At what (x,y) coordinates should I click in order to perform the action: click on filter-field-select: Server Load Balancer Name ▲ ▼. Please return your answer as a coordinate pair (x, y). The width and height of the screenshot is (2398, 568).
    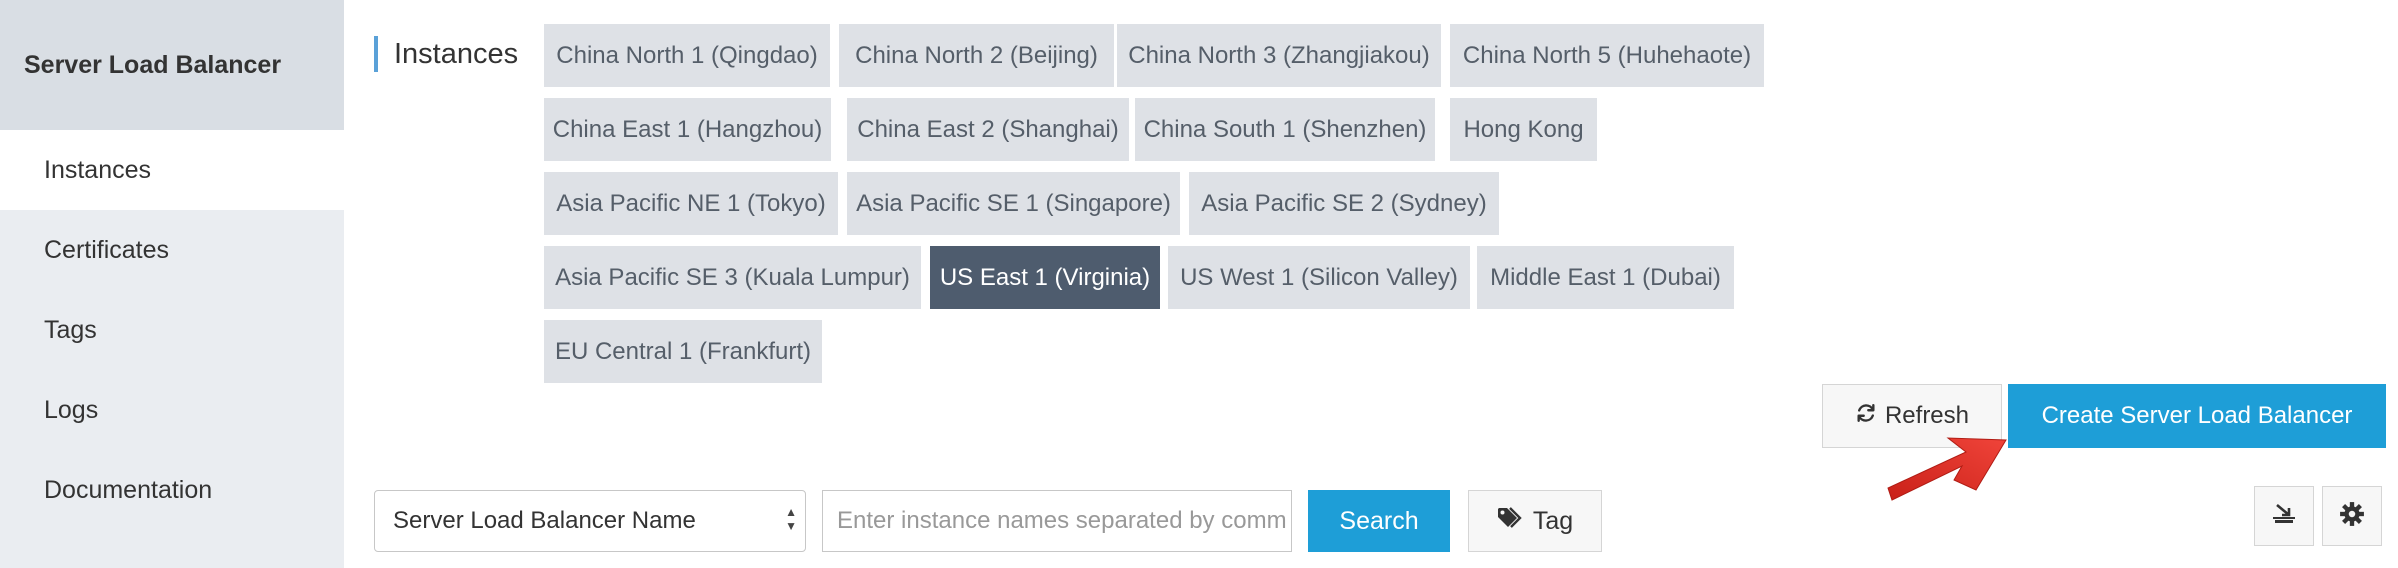
    Looking at the image, I should click on (590, 521).